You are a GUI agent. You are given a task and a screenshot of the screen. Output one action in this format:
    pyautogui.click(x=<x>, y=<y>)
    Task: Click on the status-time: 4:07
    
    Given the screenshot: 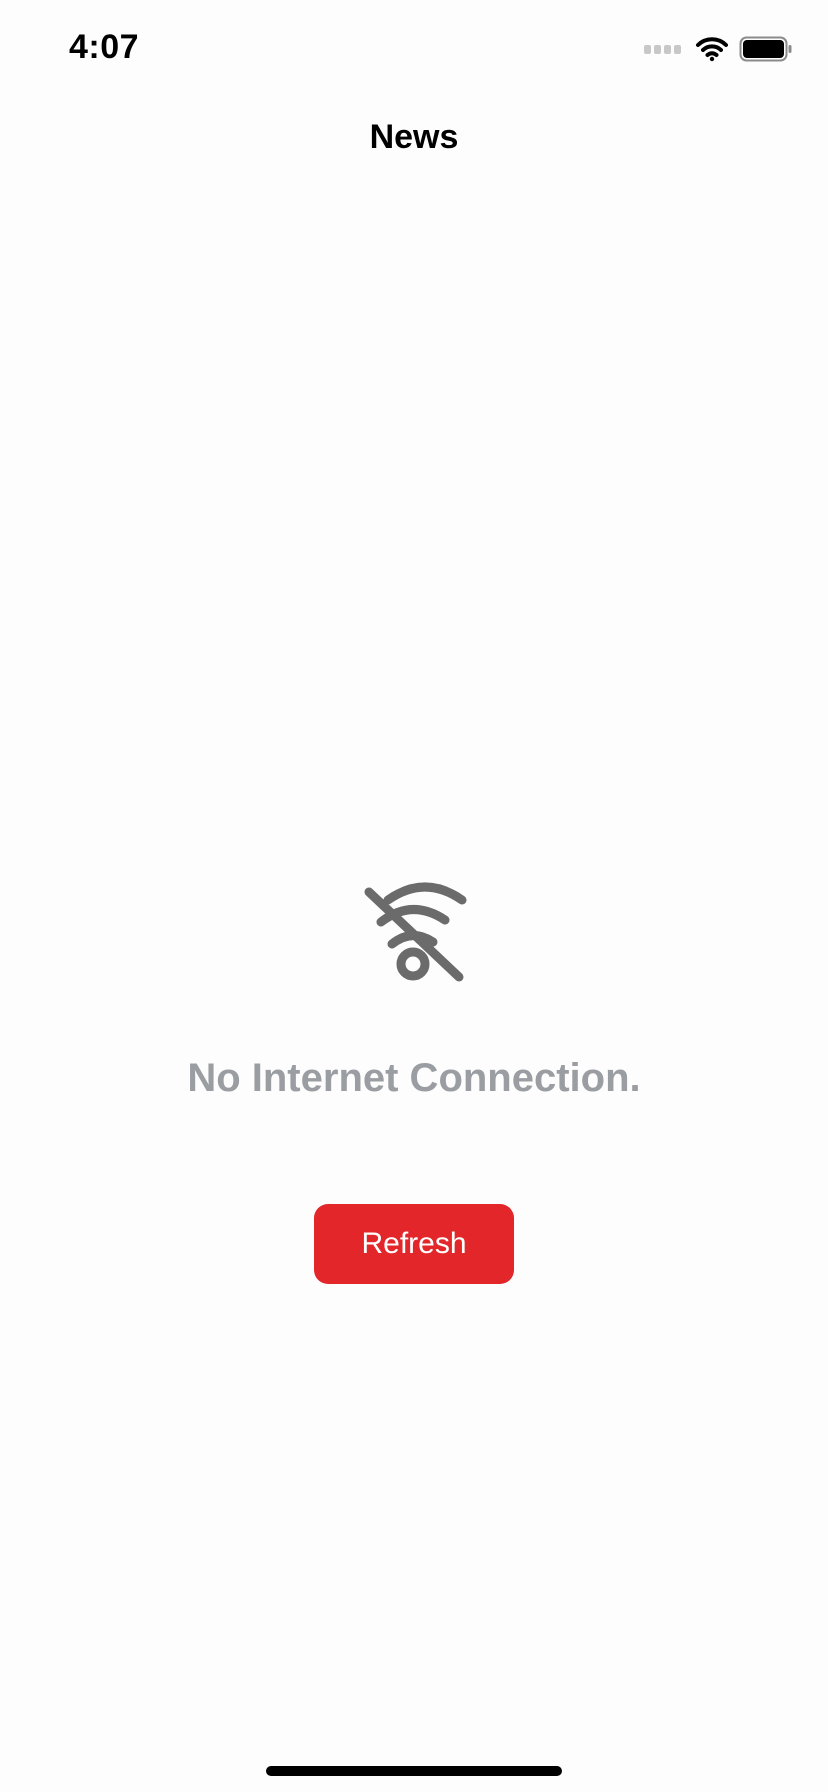 What is the action you would take?
    pyautogui.click(x=104, y=47)
    